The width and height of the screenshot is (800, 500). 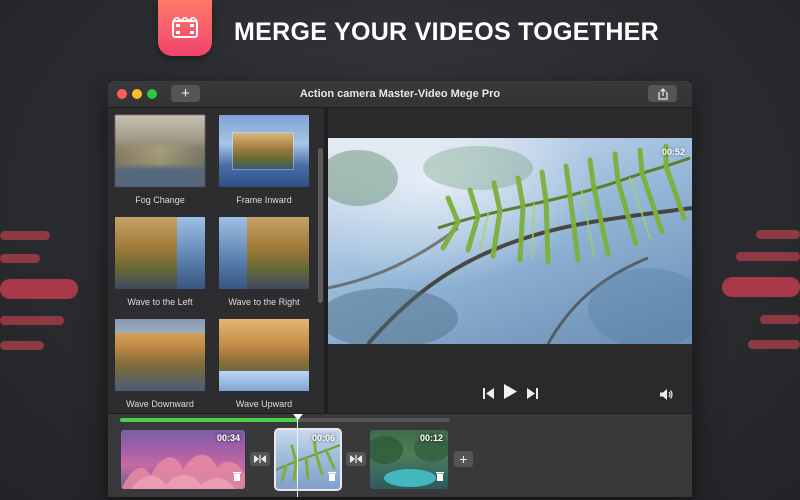 I want to click on transition-label: Wave Downward, so click(x=160, y=404).